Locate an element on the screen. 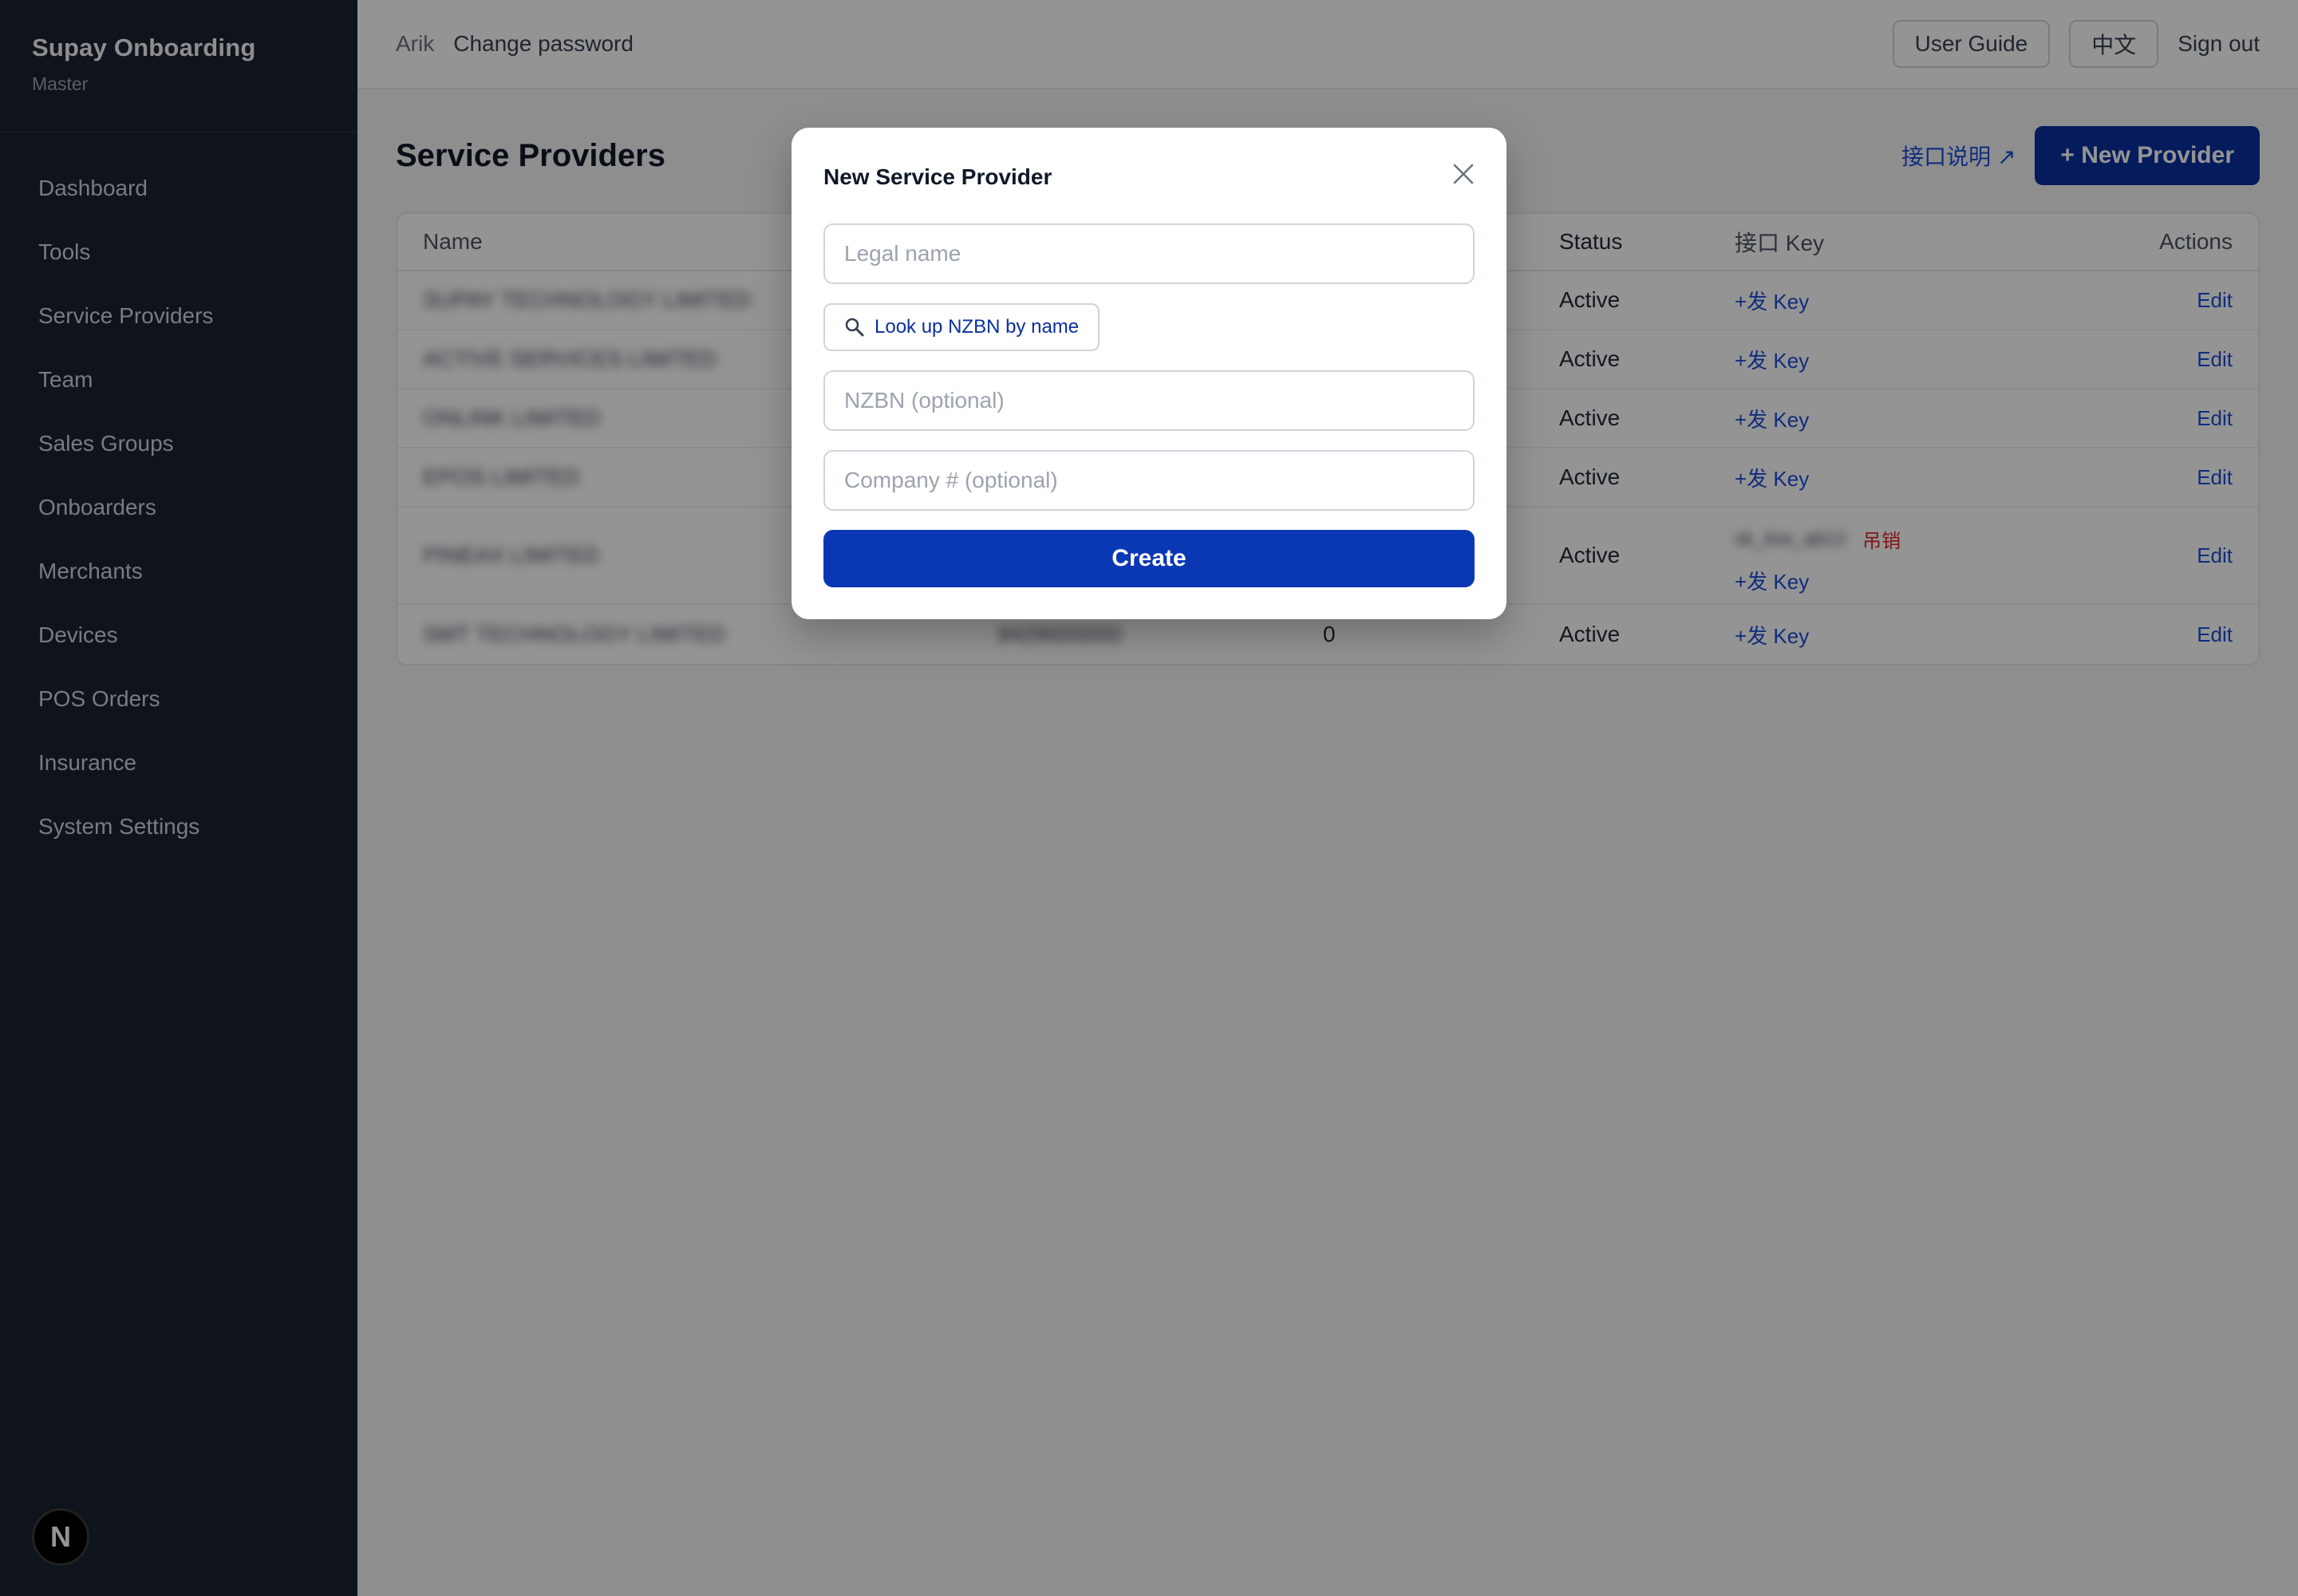  legal-name-input is located at coordinates (1149, 253).